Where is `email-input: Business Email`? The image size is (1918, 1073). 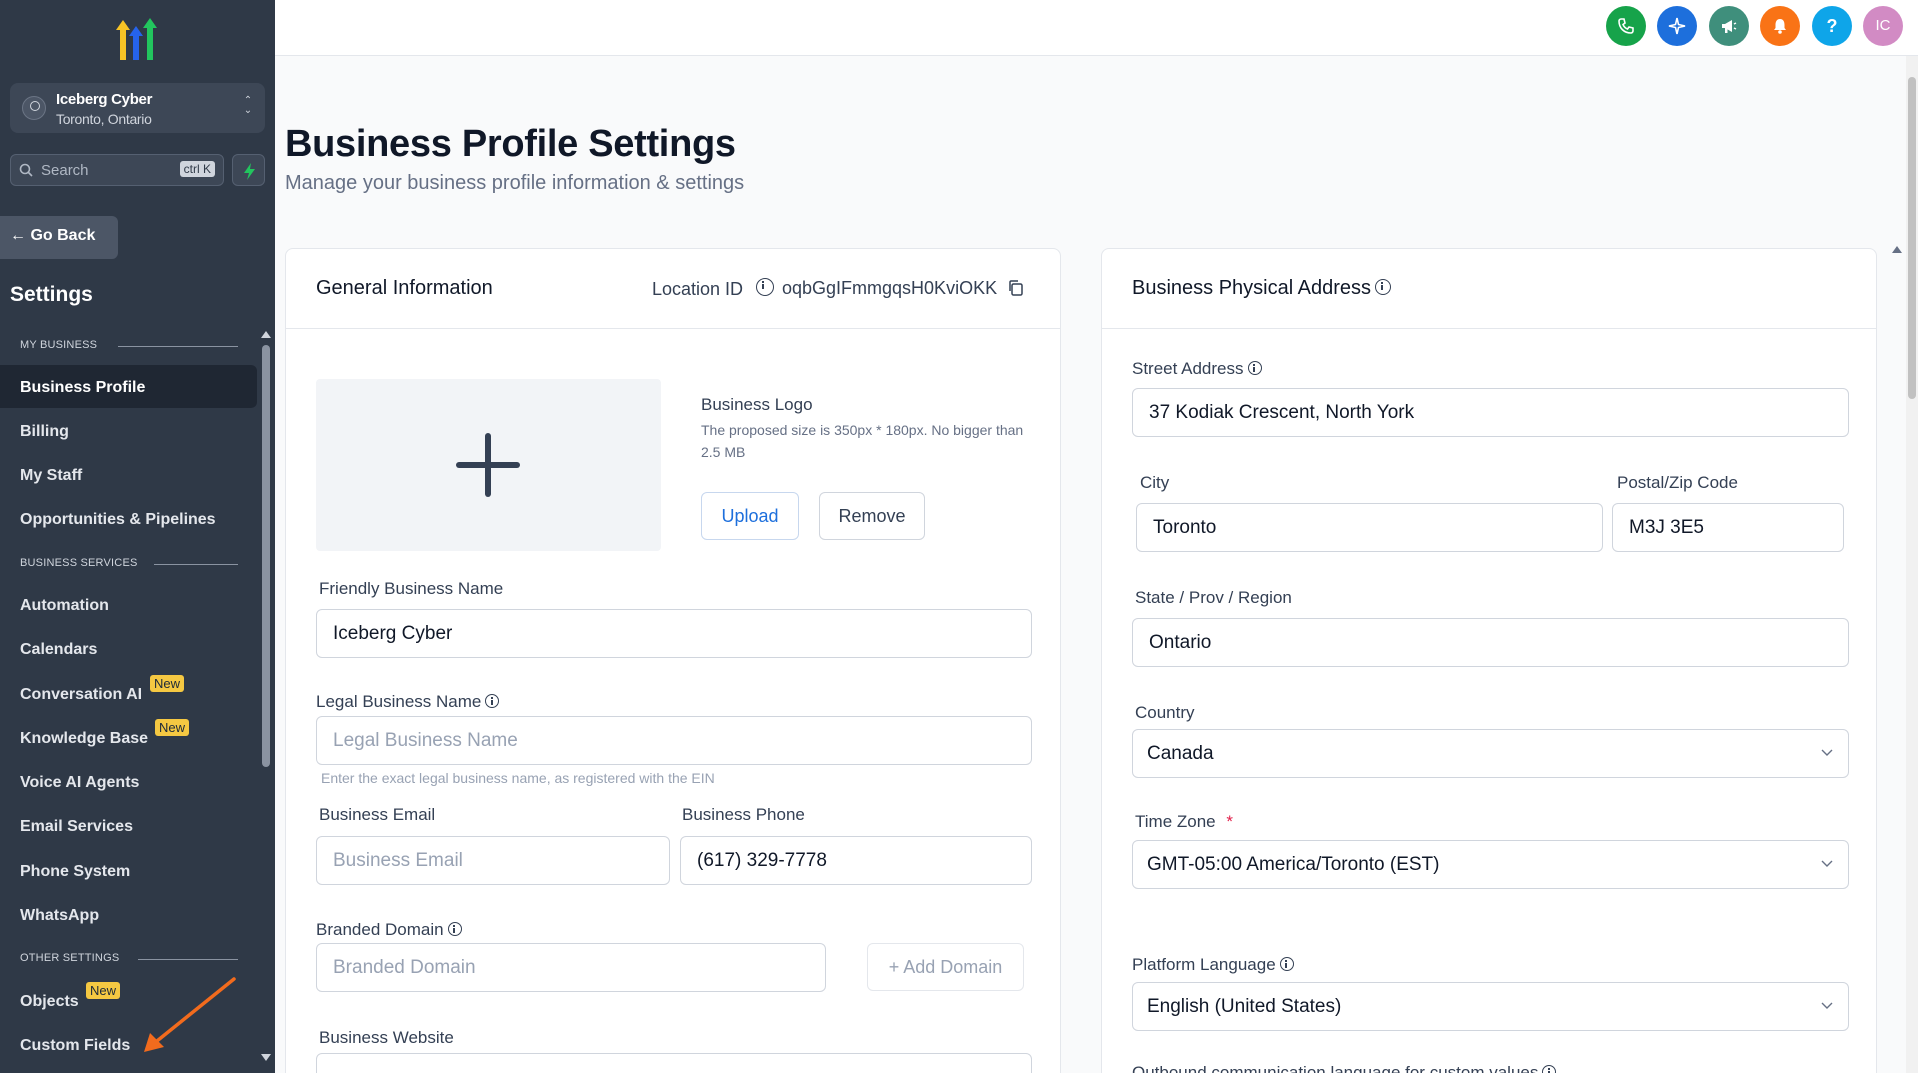 email-input: Business Email is located at coordinates (493, 860).